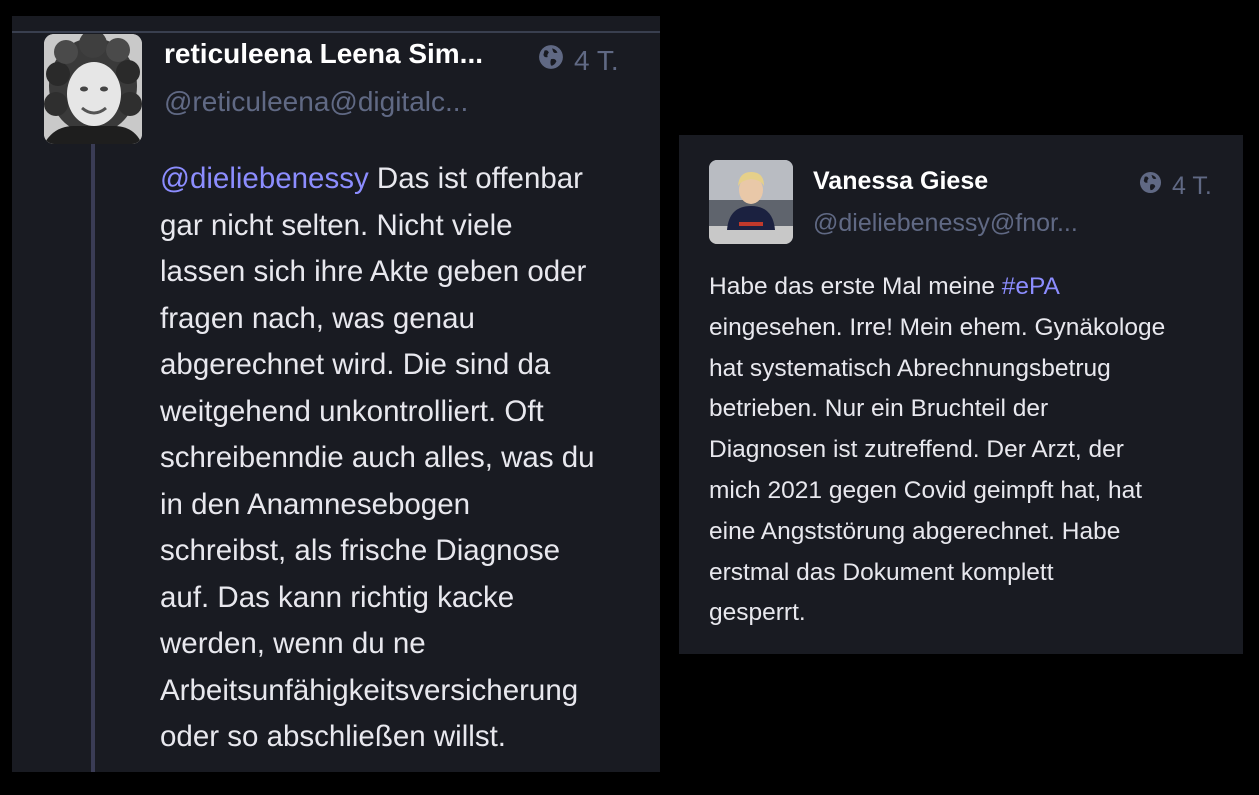  I want to click on content-line: oder so abschließen willst., so click(333, 736).